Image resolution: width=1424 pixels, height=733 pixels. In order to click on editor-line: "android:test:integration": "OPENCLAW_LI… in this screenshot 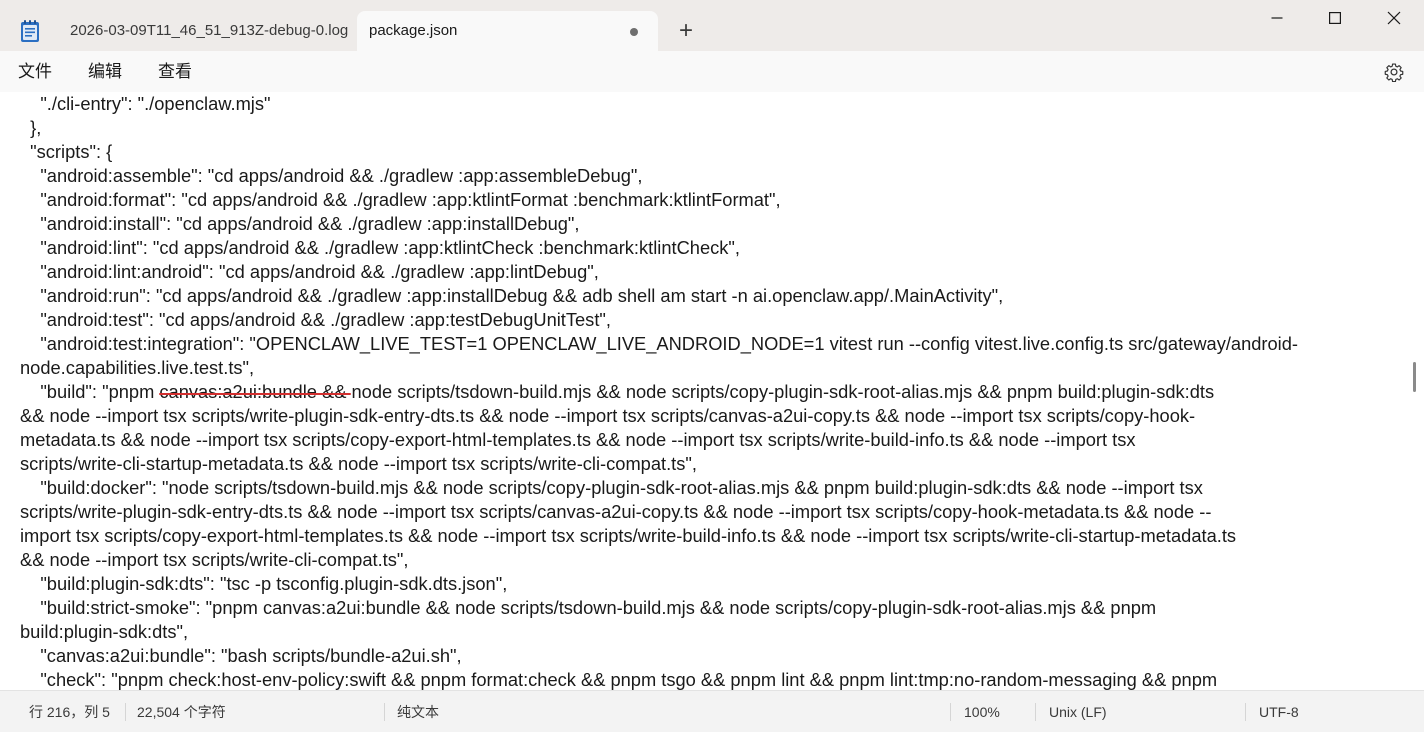, I will do `click(659, 343)`.